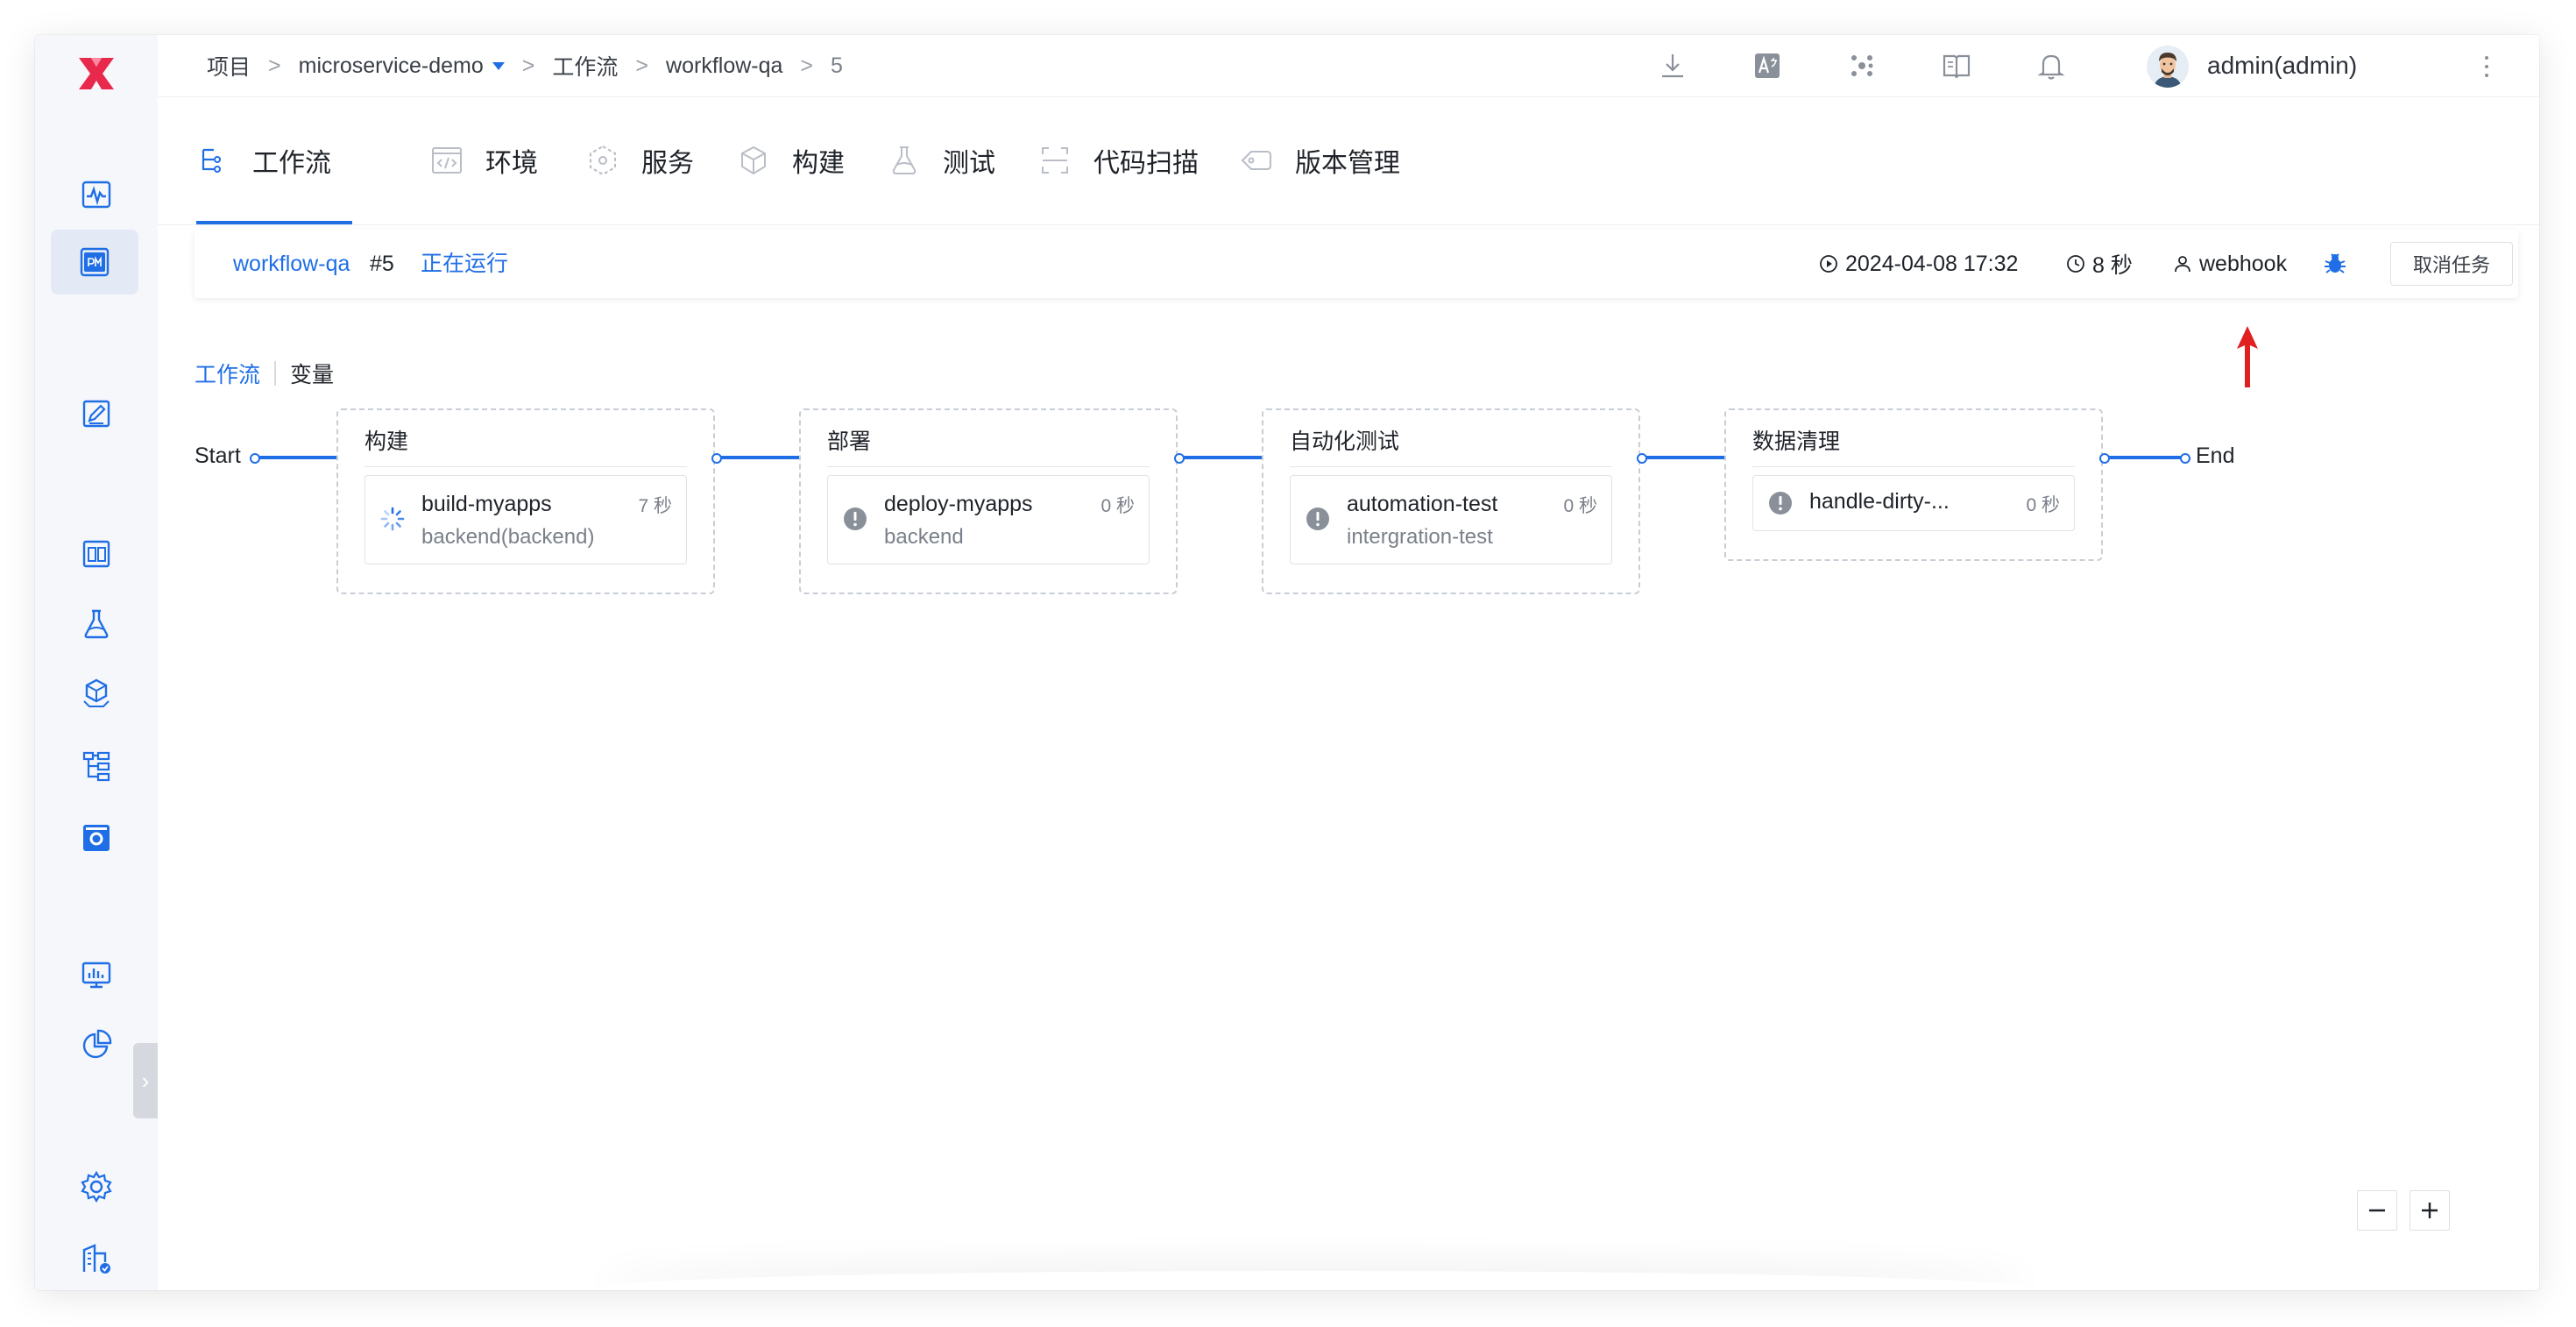 The width and height of the screenshot is (2576, 1327). I want to click on workflow-icon, so click(211, 160).